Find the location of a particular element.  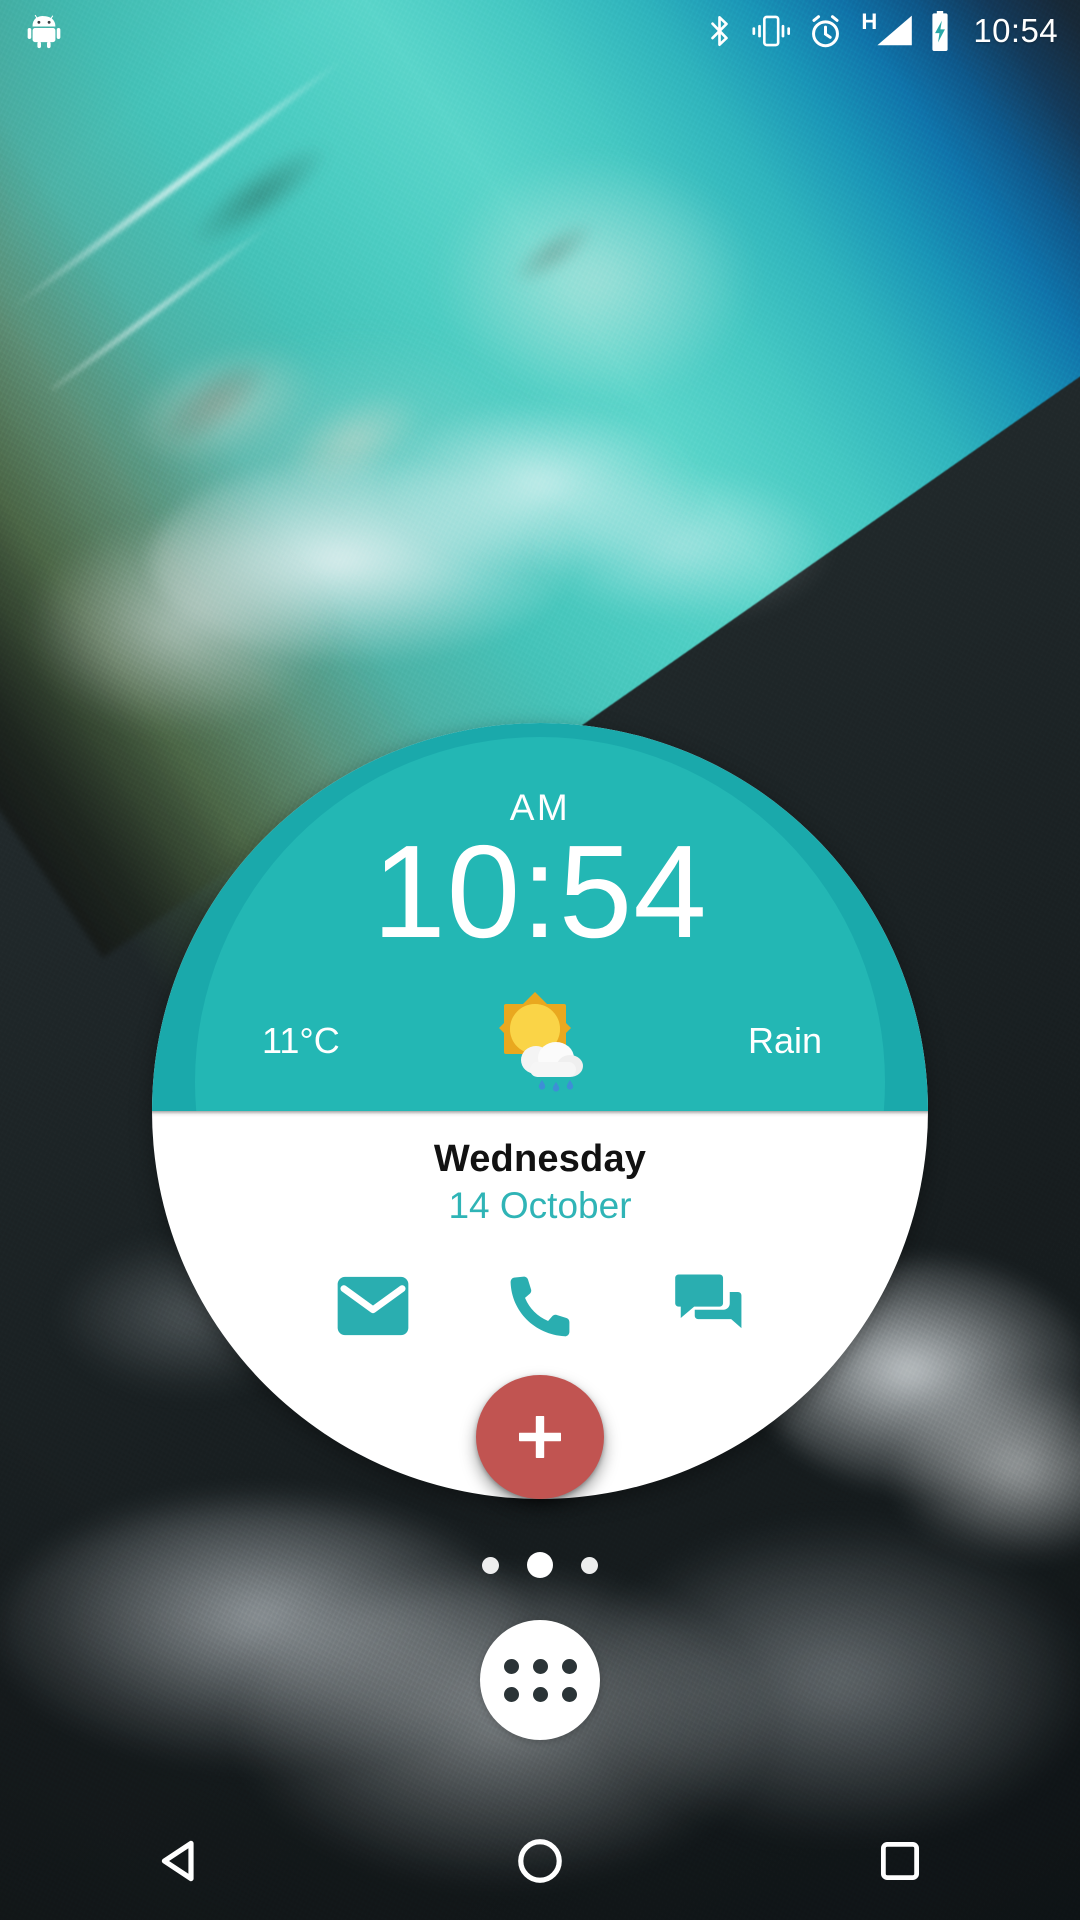

status-bar-clock: 10:54 is located at coordinates (1015, 30).